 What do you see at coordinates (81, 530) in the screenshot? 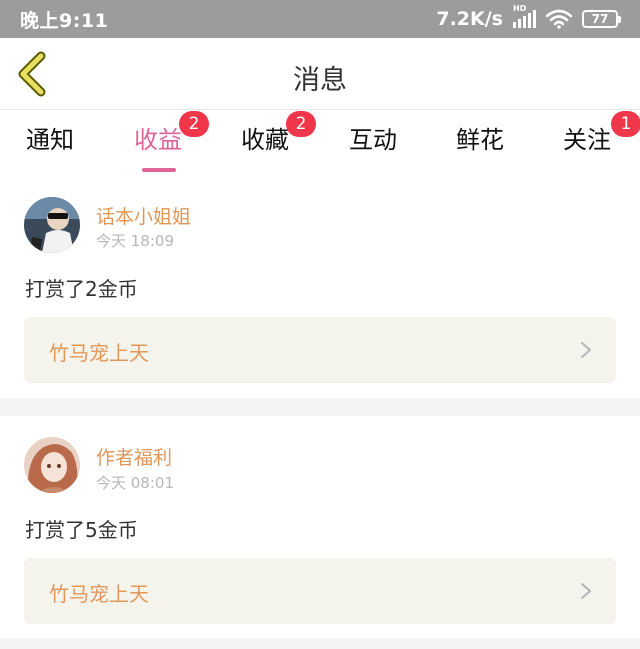
I see `message-text: 打赏了5金币` at bounding box center [81, 530].